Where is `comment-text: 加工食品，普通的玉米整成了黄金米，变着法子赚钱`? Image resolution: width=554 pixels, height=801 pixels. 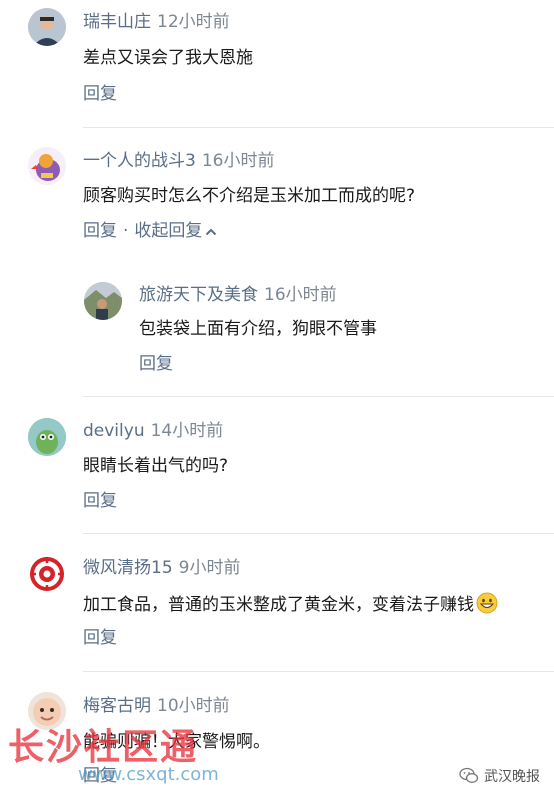 comment-text: 加工食品，普通的玉米整成了黄金米，变着法子赚钱 is located at coordinates (290, 606).